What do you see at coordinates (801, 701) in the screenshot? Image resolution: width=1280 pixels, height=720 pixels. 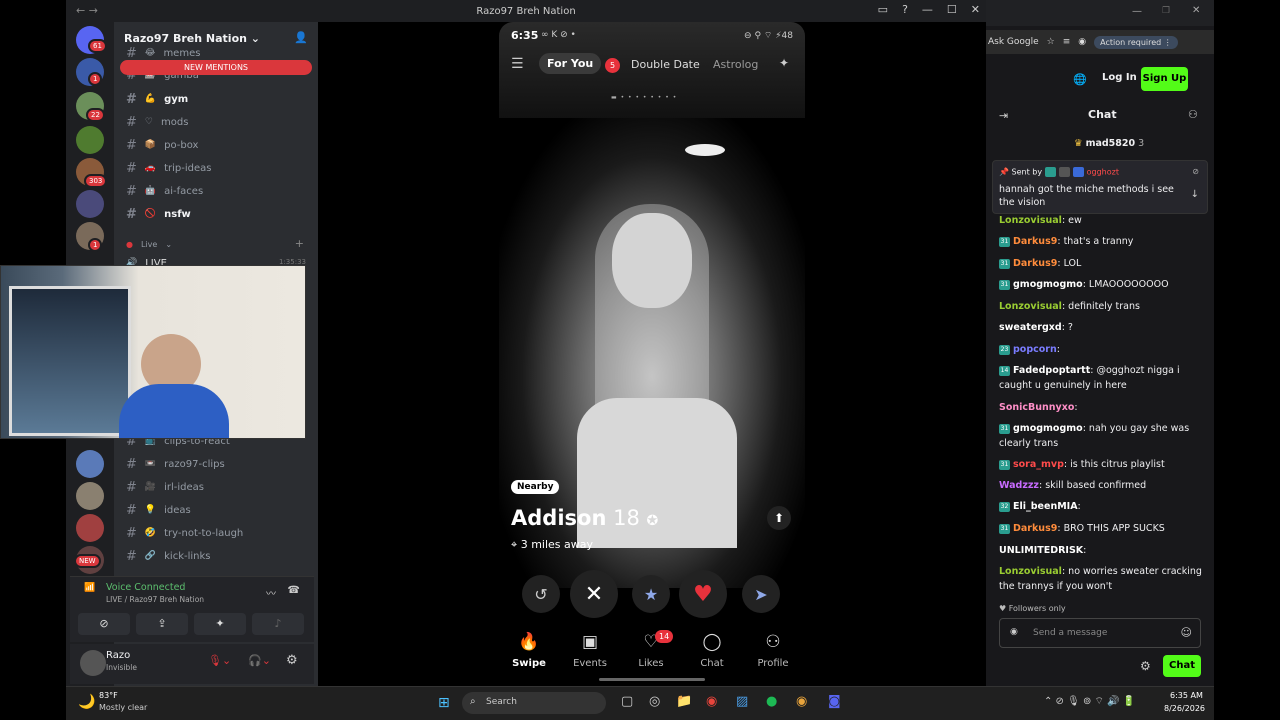 I see `chrome-profile-icon: ◉` at bounding box center [801, 701].